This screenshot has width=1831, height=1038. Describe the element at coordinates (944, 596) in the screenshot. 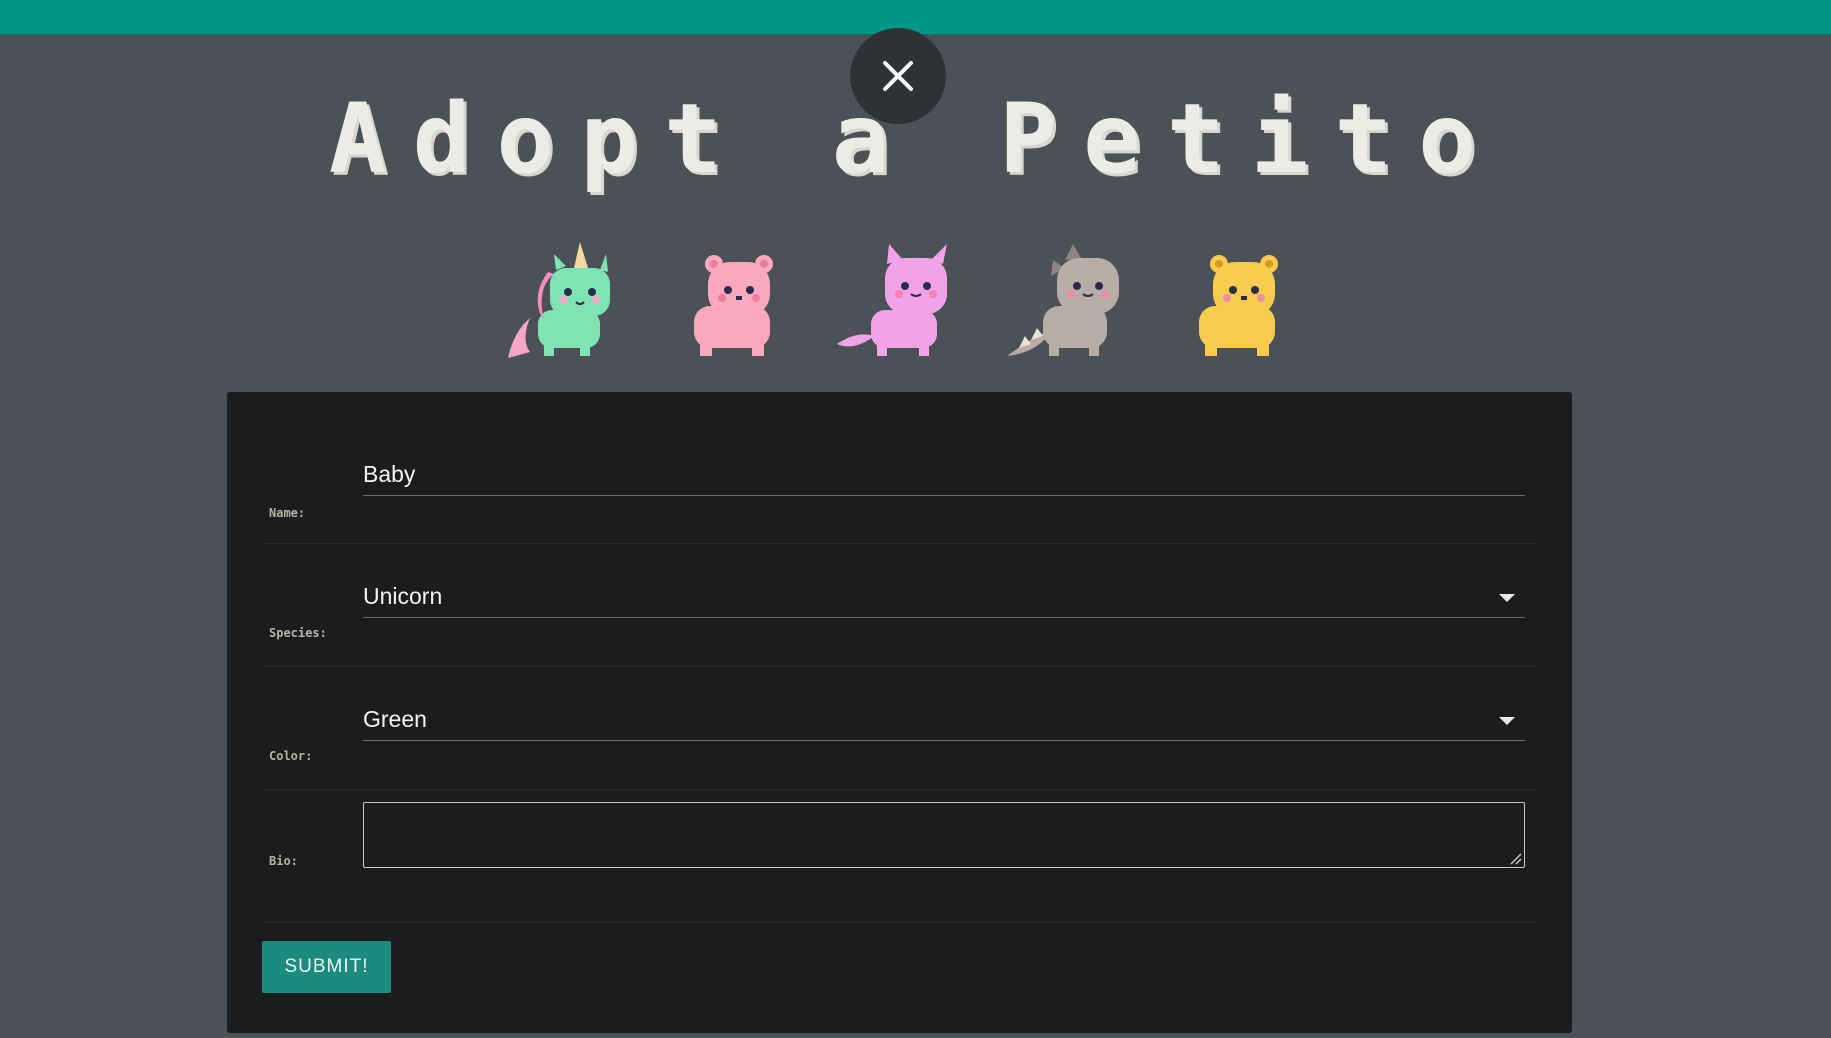

I see `species-select: Unicorn` at that location.